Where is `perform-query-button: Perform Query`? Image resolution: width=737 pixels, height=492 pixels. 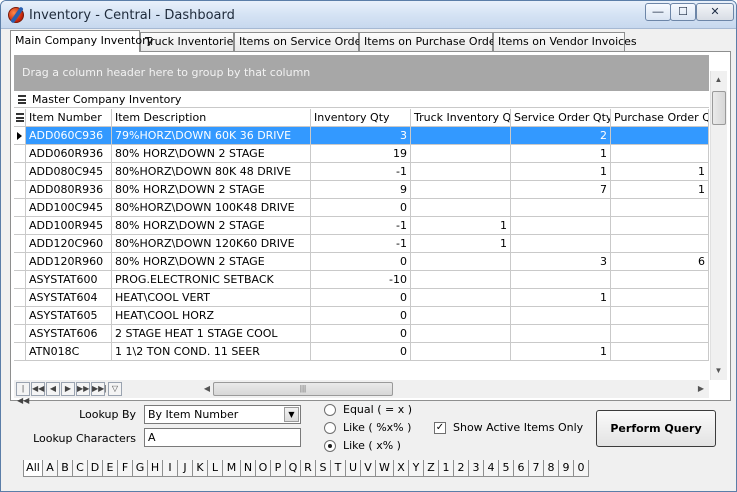
perform-query-button: Perform Query is located at coordinates (656, 428).